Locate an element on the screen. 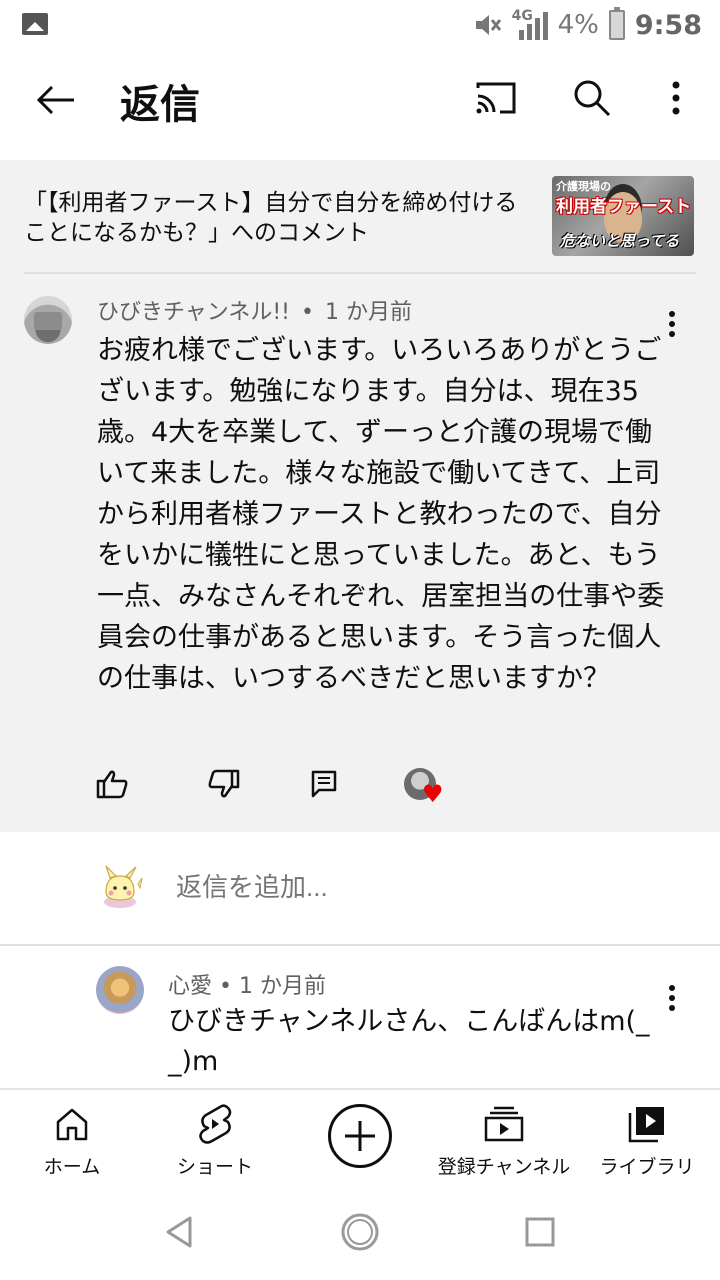 Image resolution: width=720 pixels, height=1280 pixels. video-reference-text: 「【利用者ファースト】自分で自分を締め付けることになるかも？」へのコメント is located at coordinates (271, 218).